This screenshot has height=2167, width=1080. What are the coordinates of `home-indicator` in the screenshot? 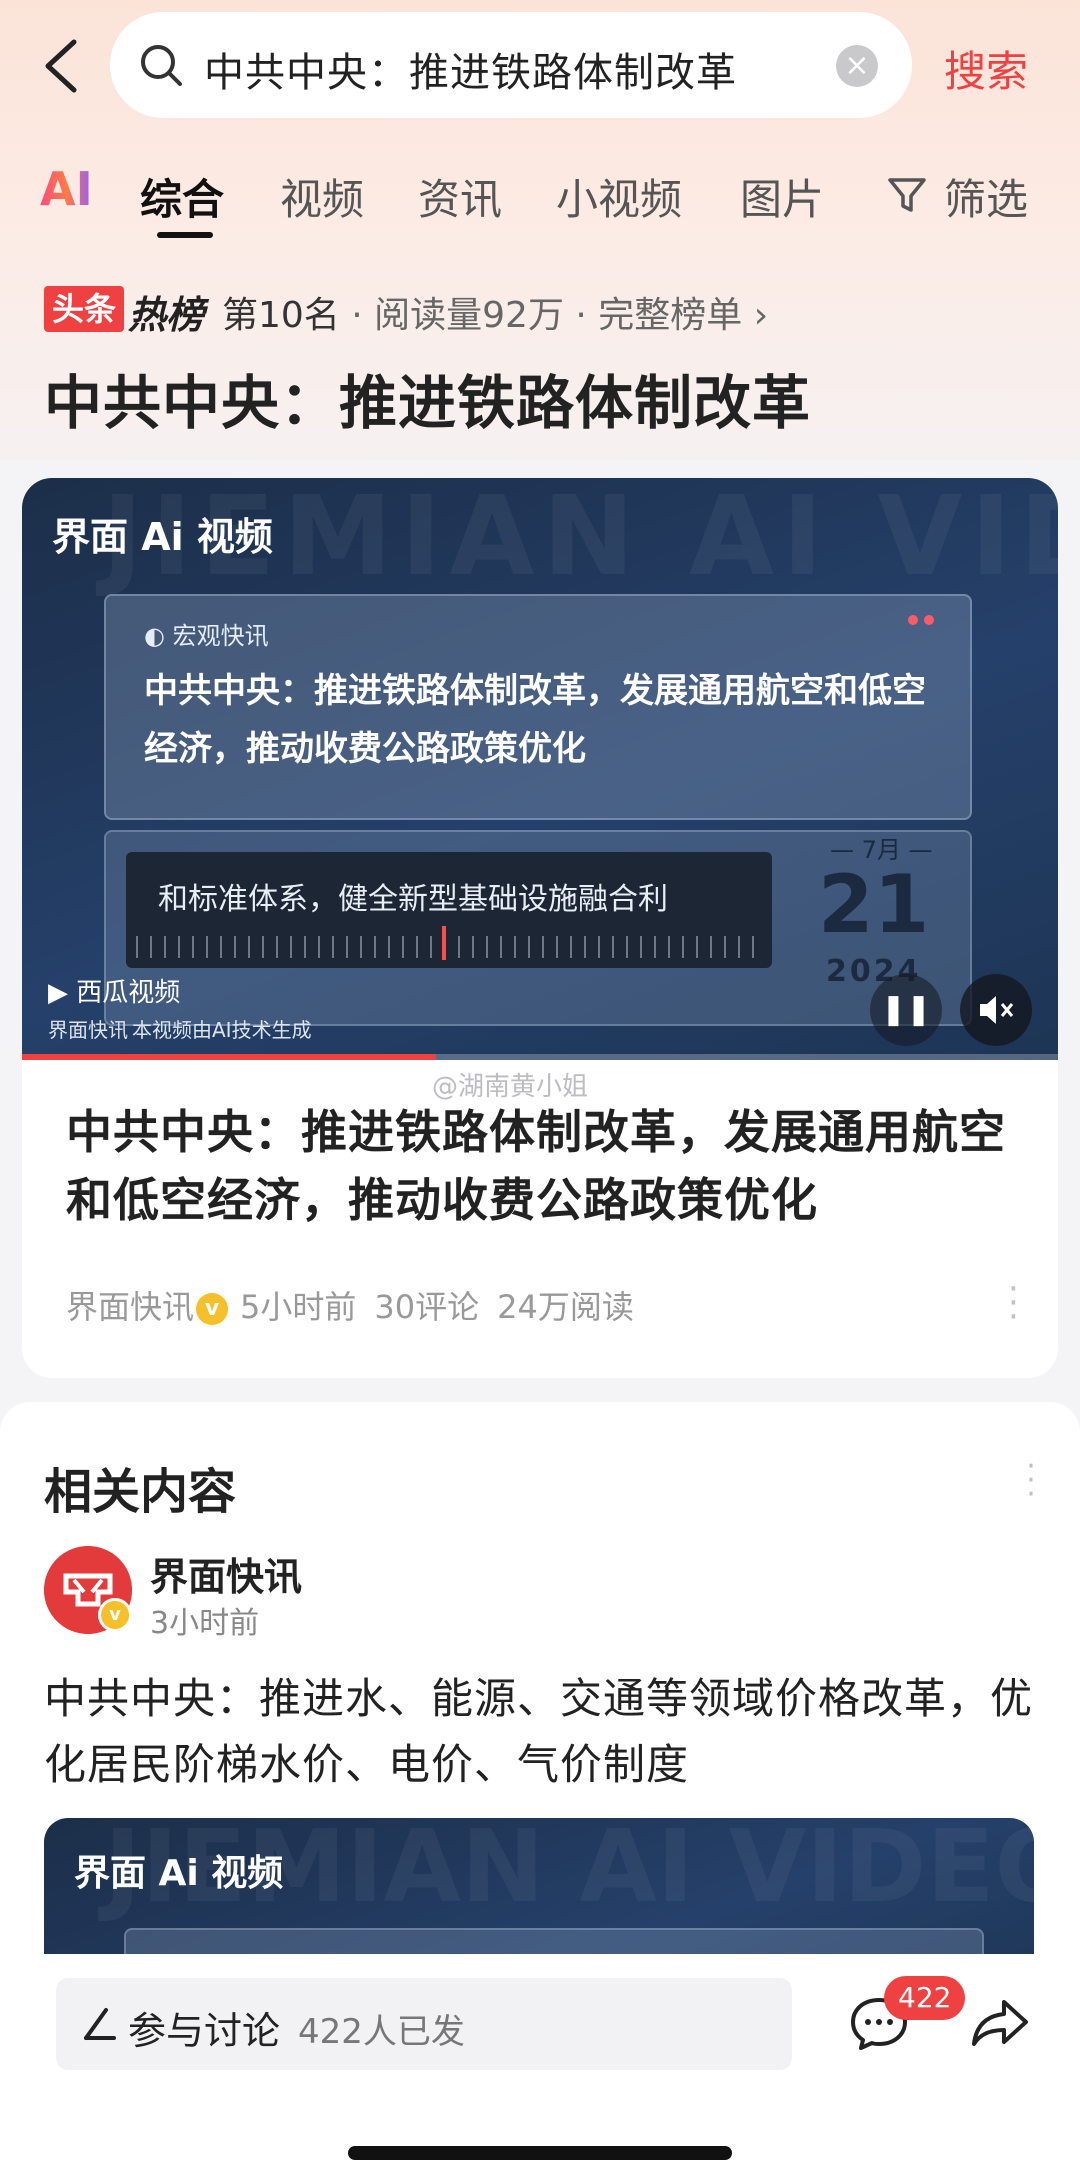 It's located at (540, 2153).